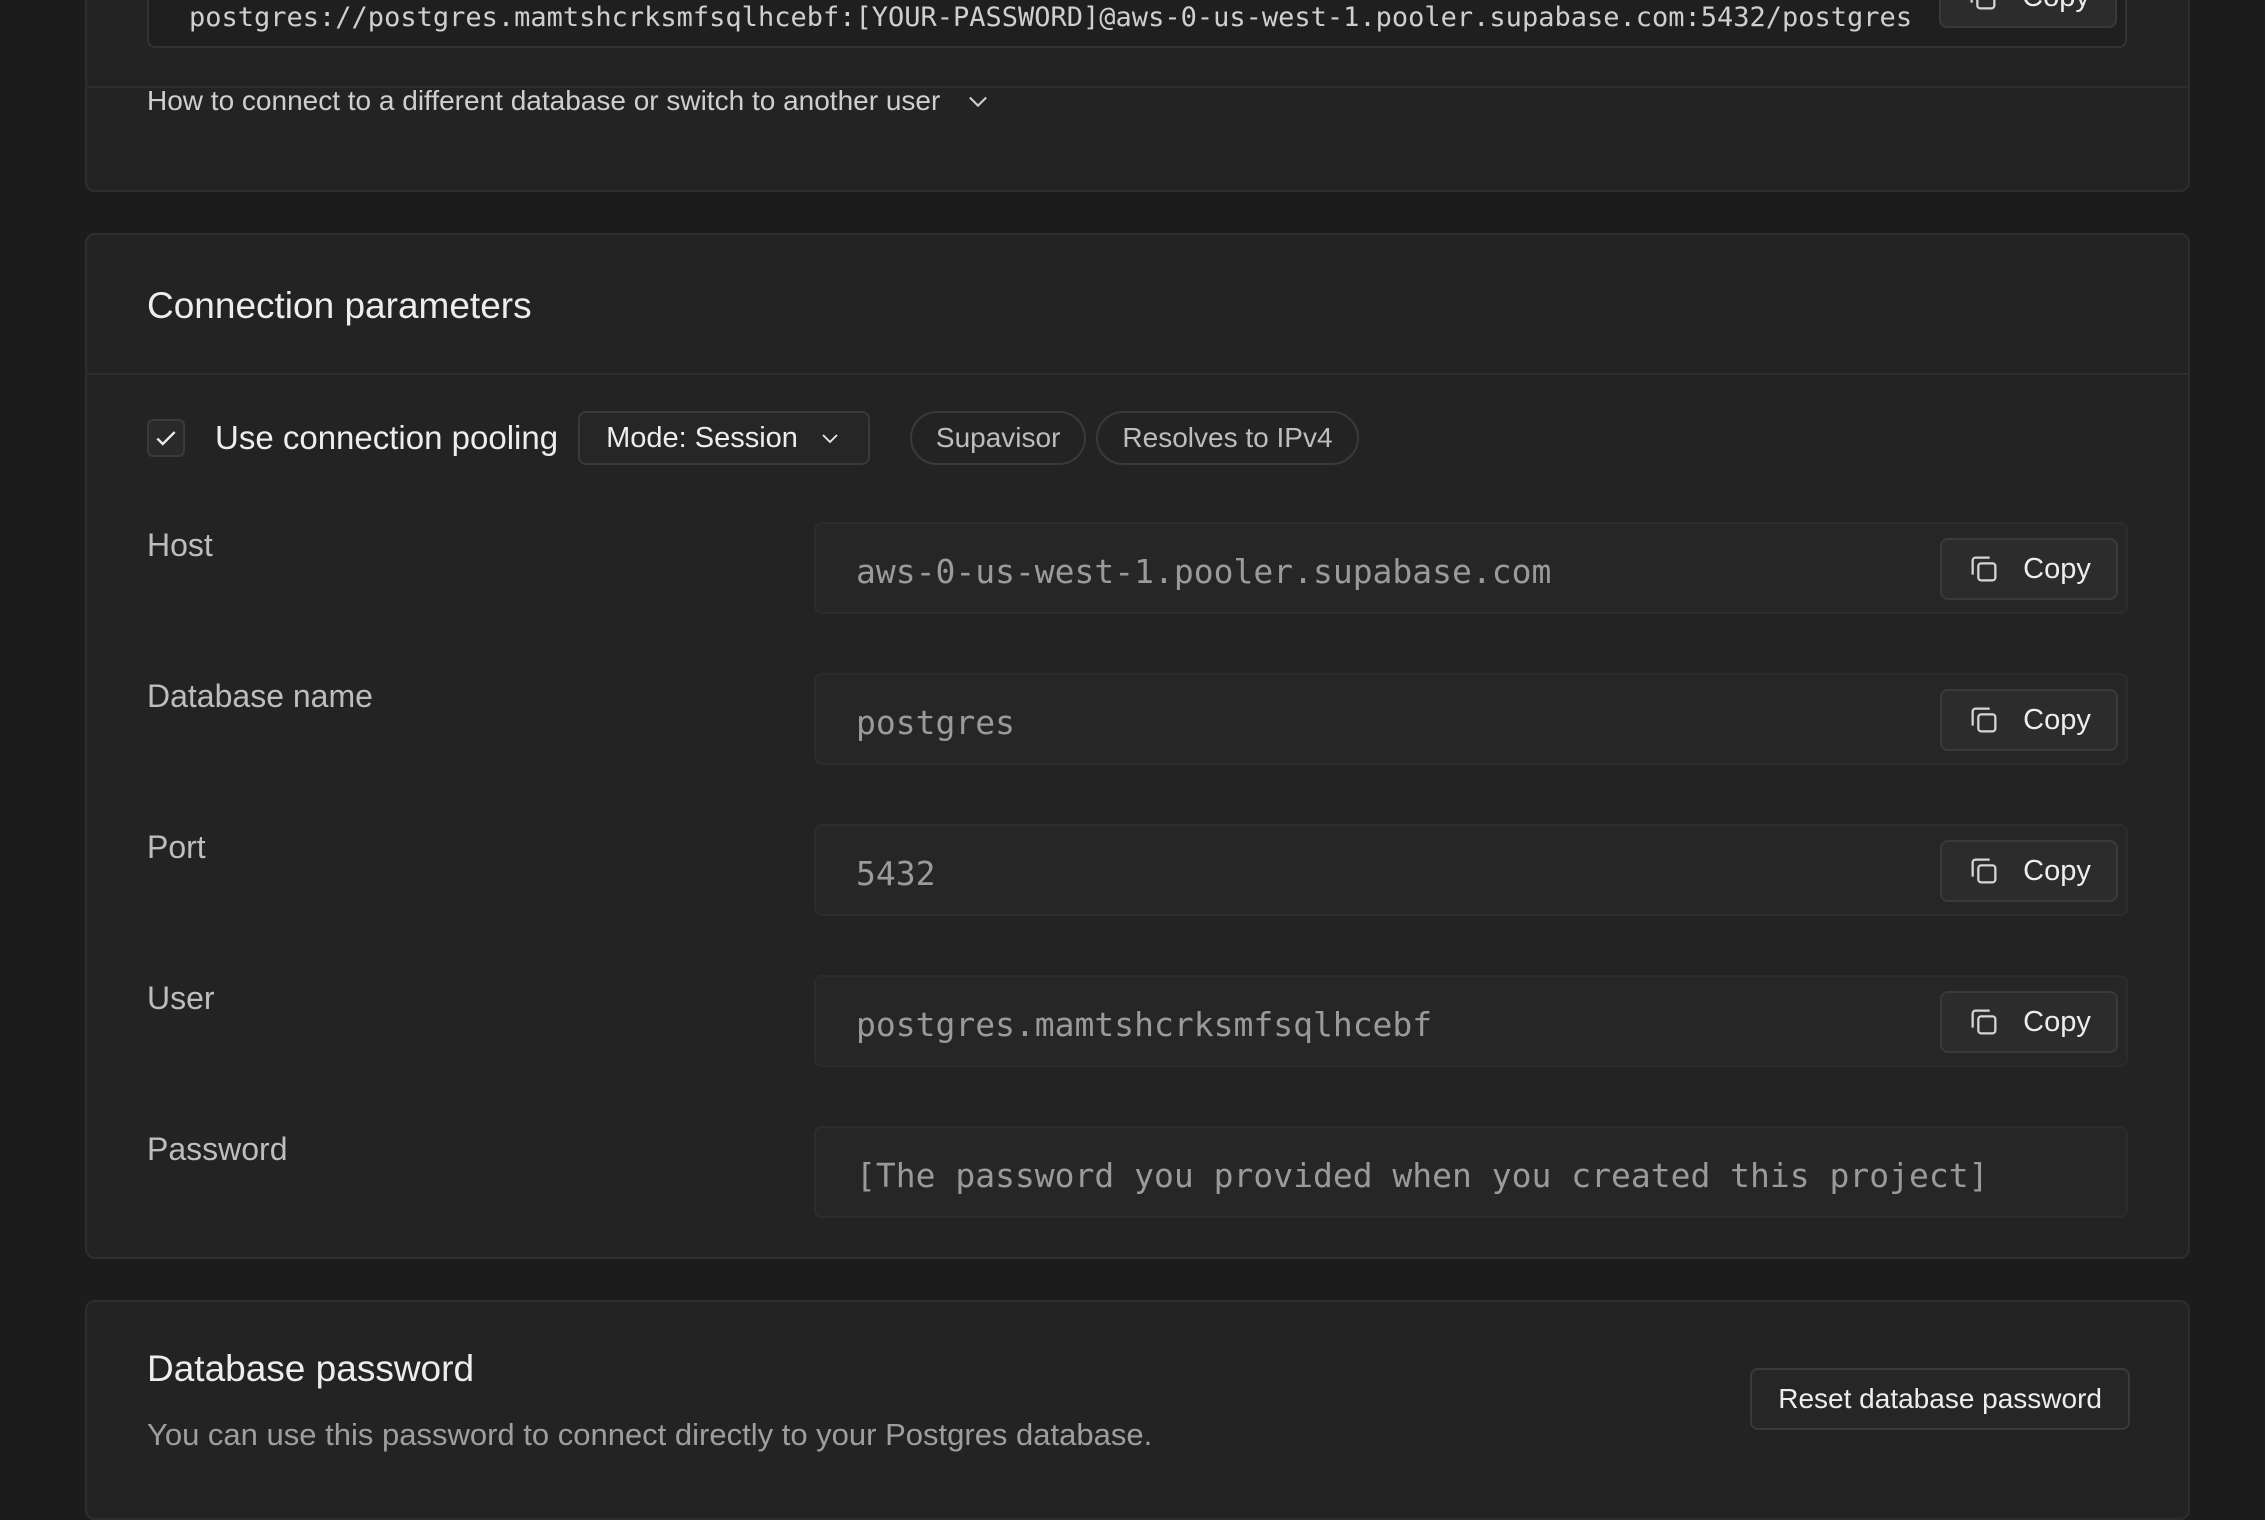 This screenshot has width=2265, height=1520. What do you see at coordinates (387, 437) in the screenshot?
I see `pooling-label: Use connection pooling` at bounding box center [387, 437].